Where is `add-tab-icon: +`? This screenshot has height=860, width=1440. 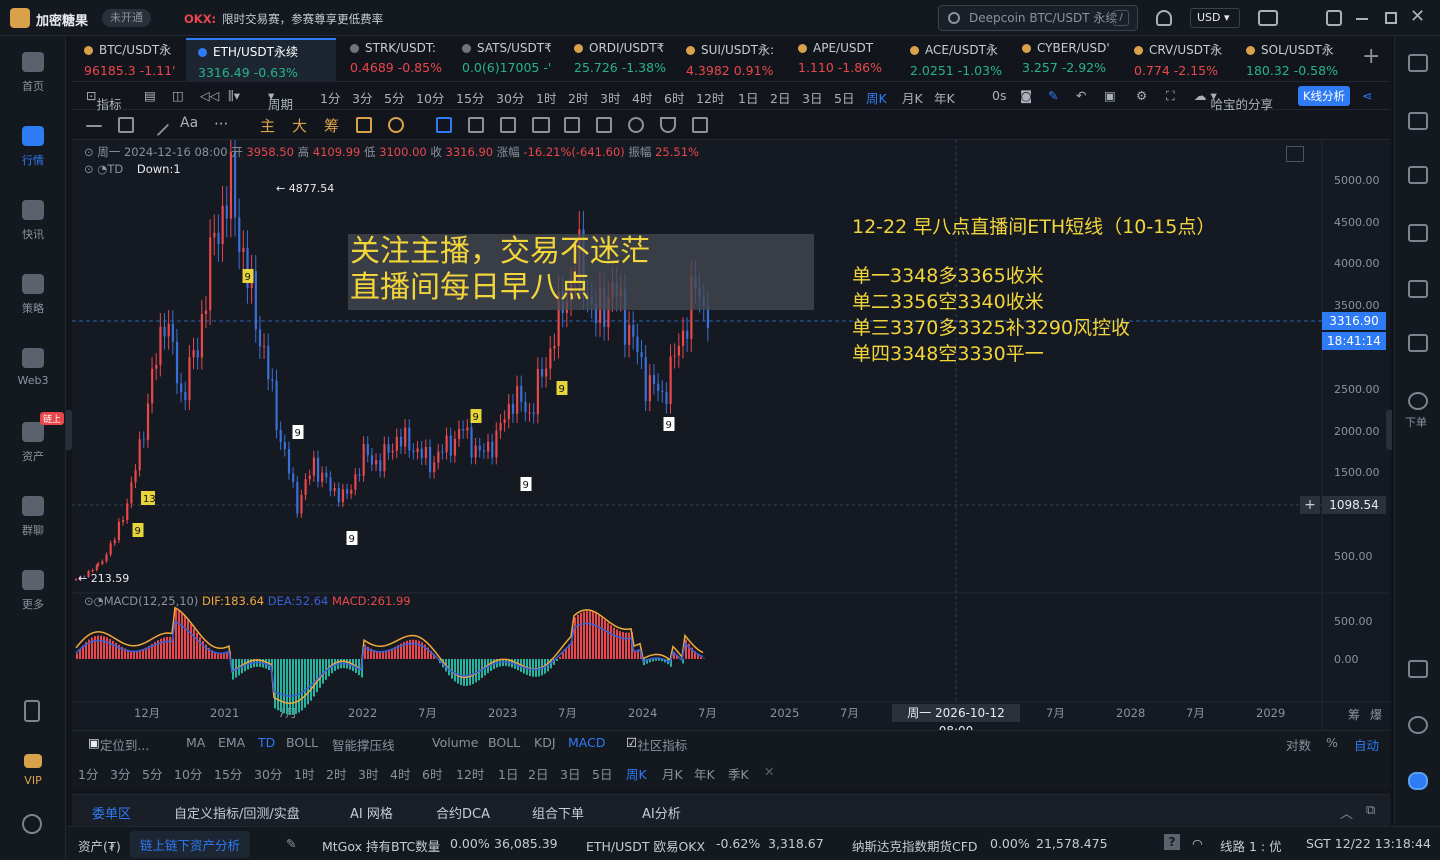 add-tab-icon: + is located at coordinates (1371, 56).